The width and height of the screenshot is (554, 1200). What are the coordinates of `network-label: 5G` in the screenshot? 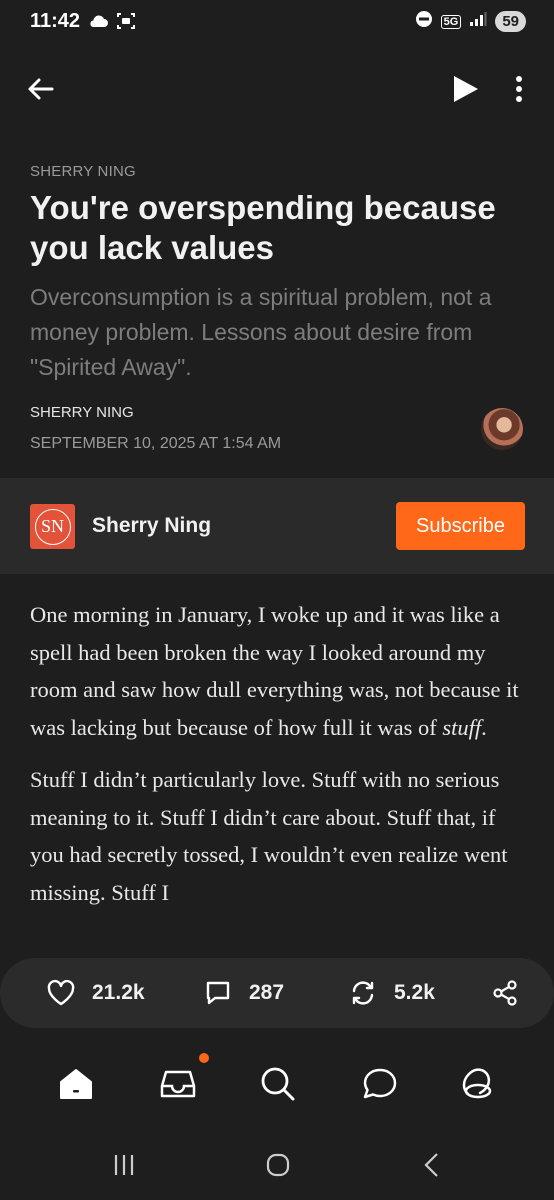 It's located at (451, 21).